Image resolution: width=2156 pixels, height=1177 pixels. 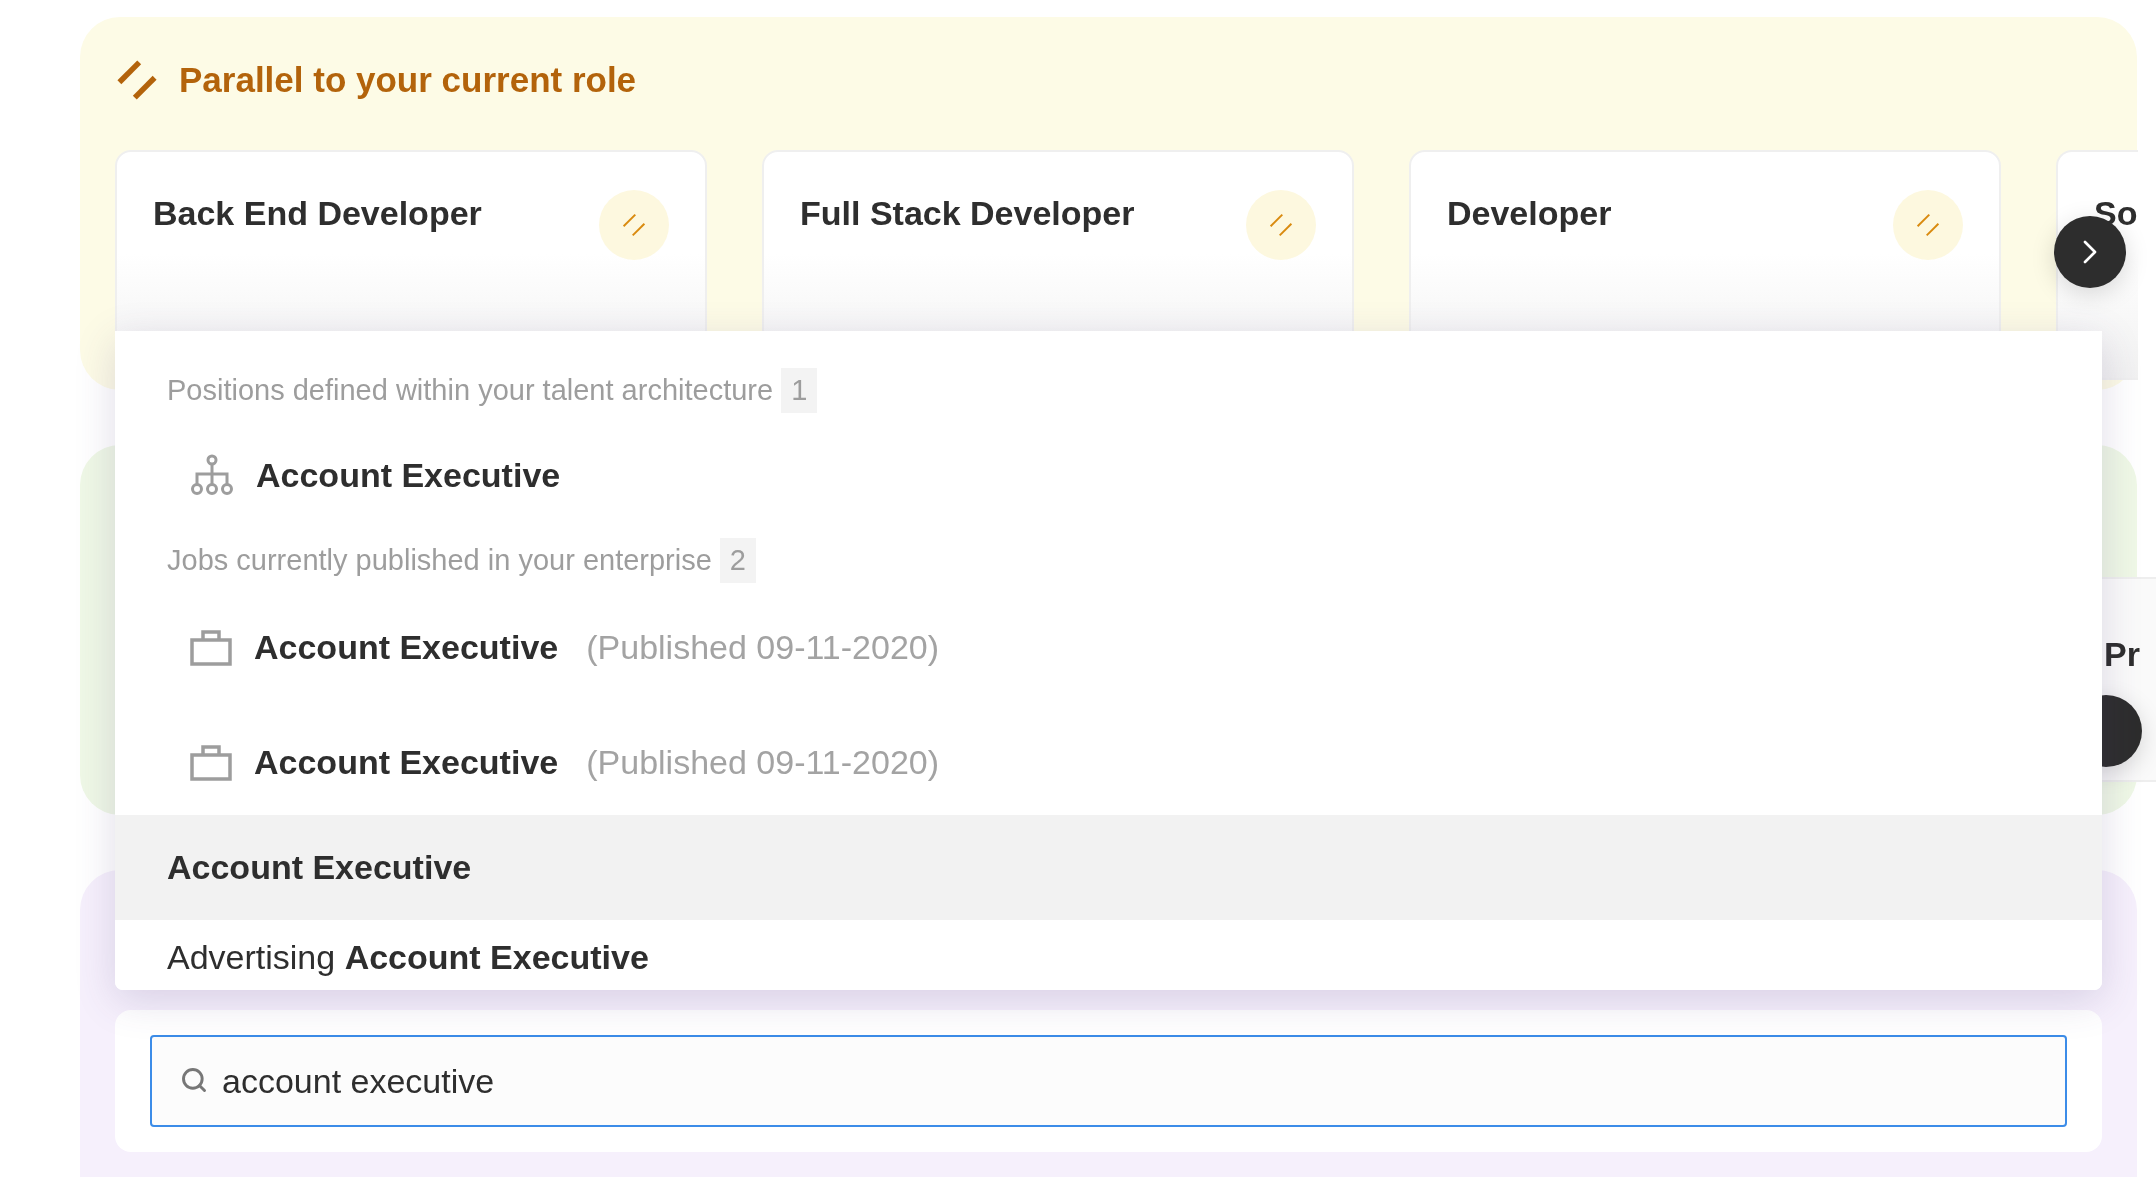 What do you see at coordinates (317, 213) in the screenshot?
I see `role-title: Back End Developer` at bounding box center [317, 213].